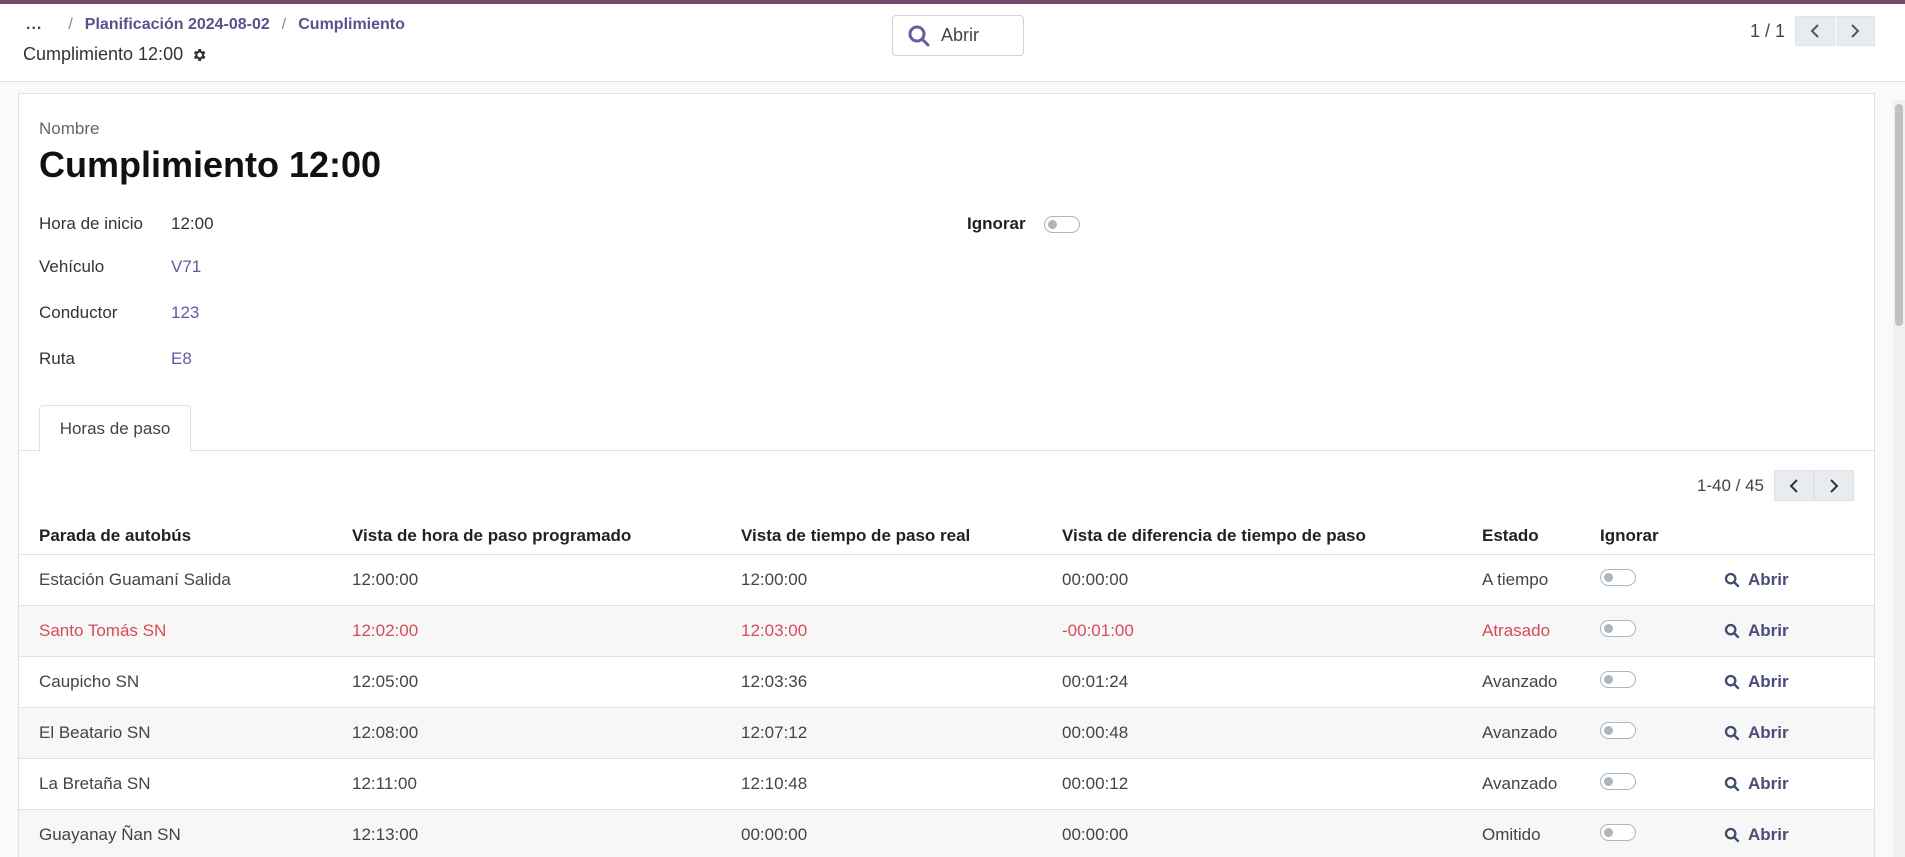 Image resolution: width=1905 pixels, height=857 pixels. What do you see at coordinates (186, 267) in the screenshot?
I see `vehicle-link: V71` at bounding box center [186, 267].